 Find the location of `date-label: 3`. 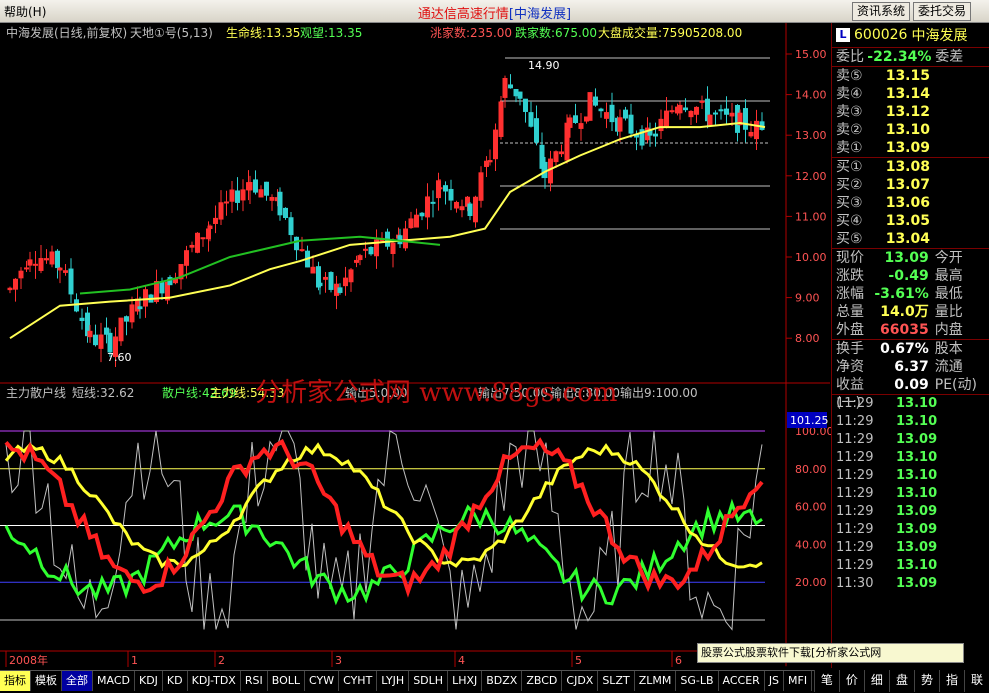

date-label: 3 is located at coordinates (338, 660).